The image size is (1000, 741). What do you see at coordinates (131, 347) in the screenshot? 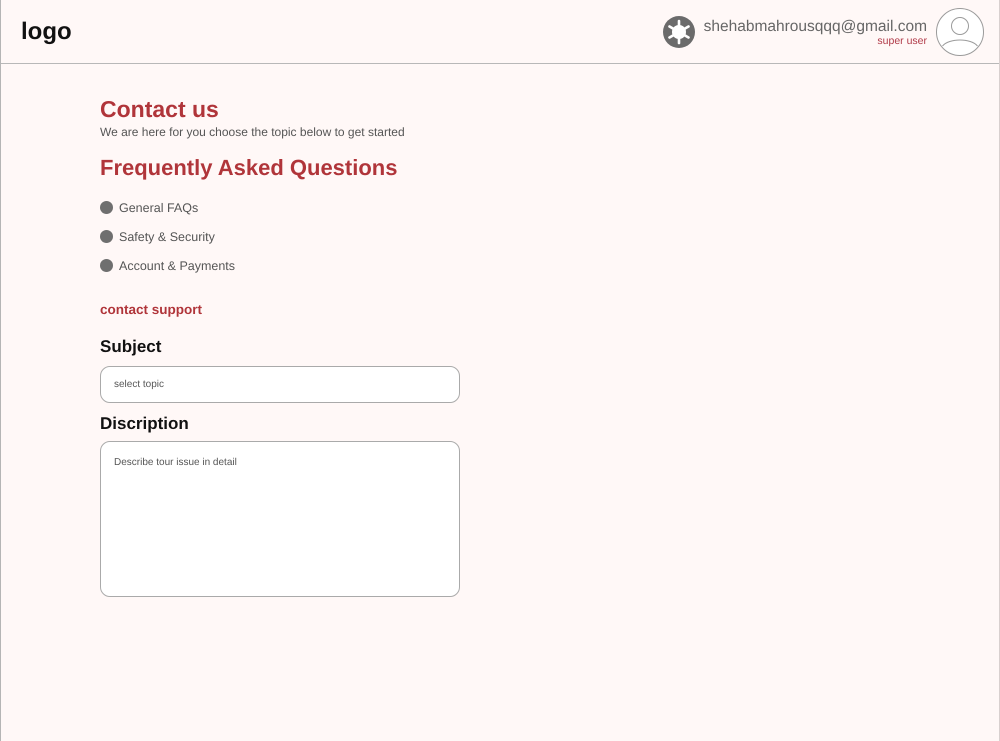
I see `subject-label: Subject` at bounding box center [131, 347].